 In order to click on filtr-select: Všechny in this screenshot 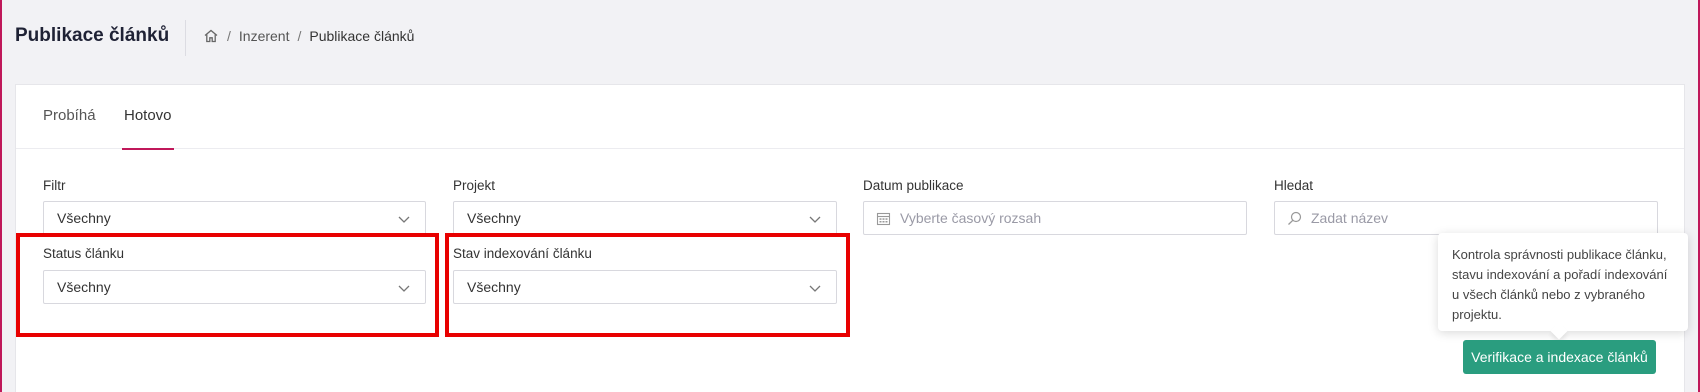, I will do `click(234, 218)`.